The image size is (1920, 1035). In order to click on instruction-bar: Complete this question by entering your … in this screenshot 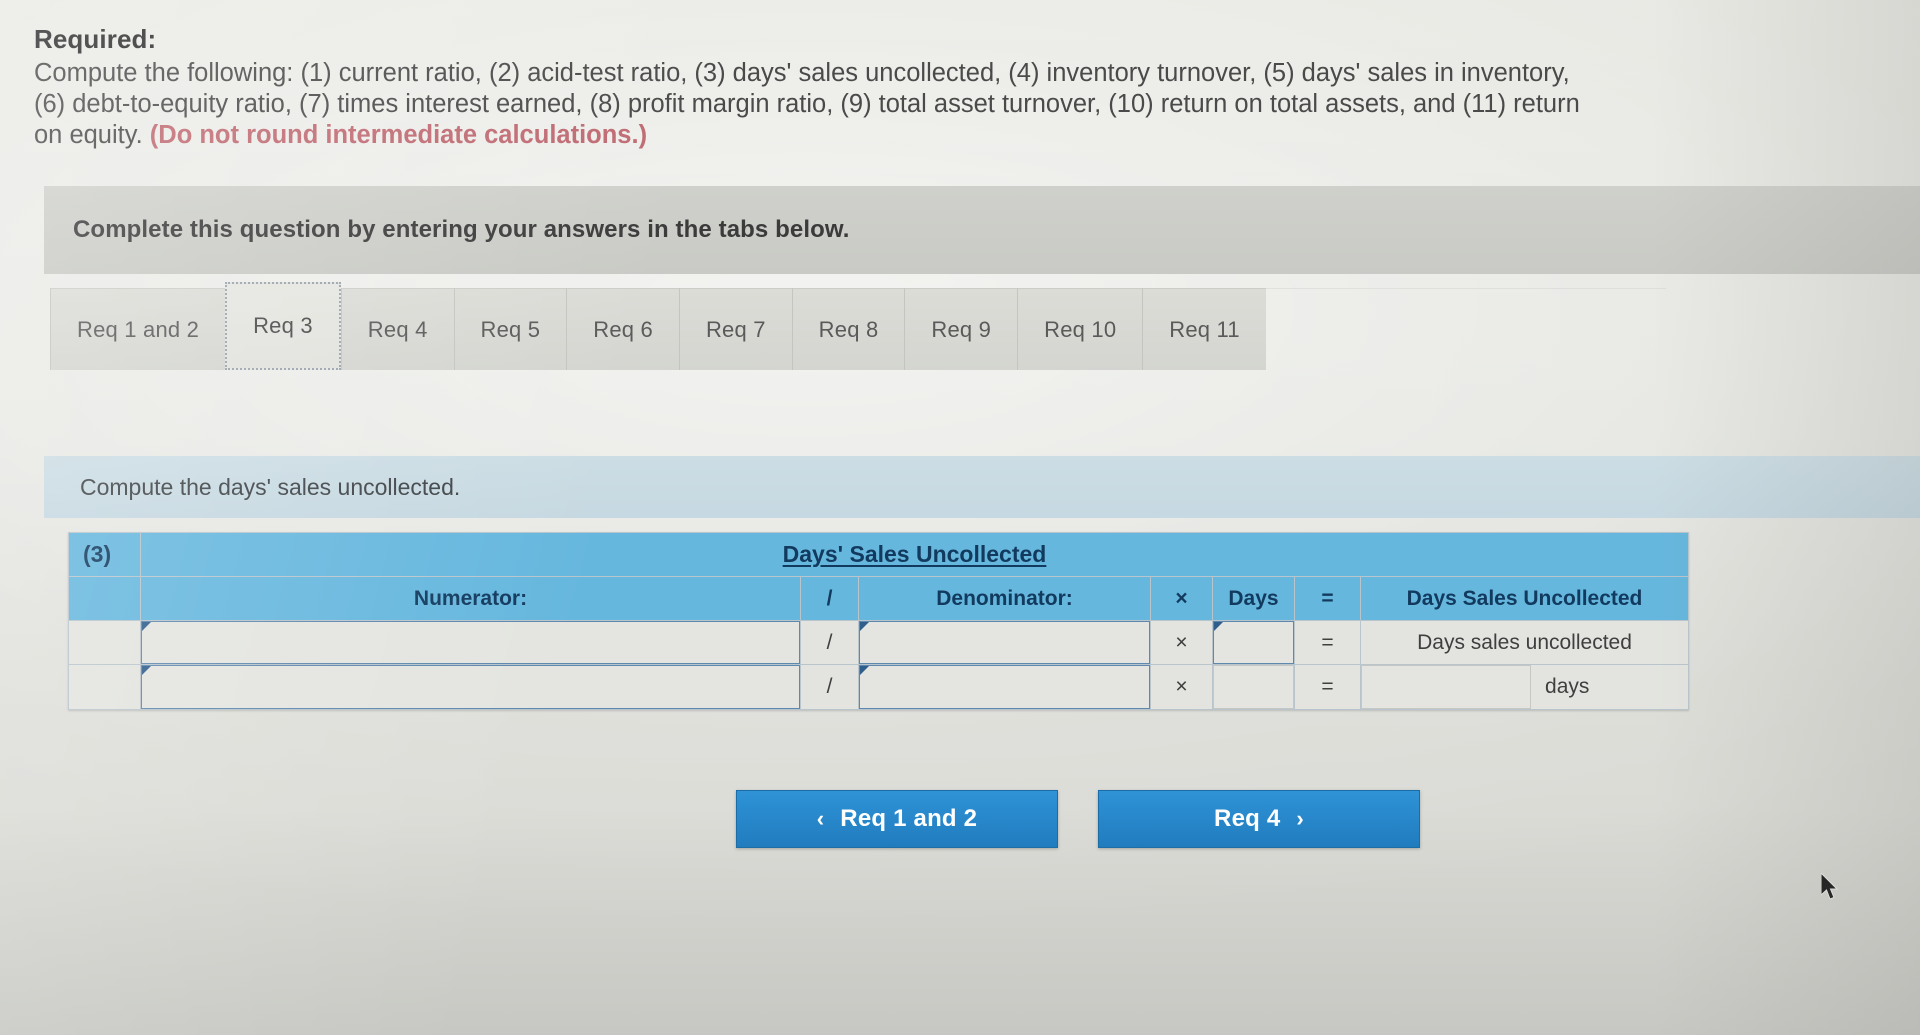, I will do `click(982, 230)`.